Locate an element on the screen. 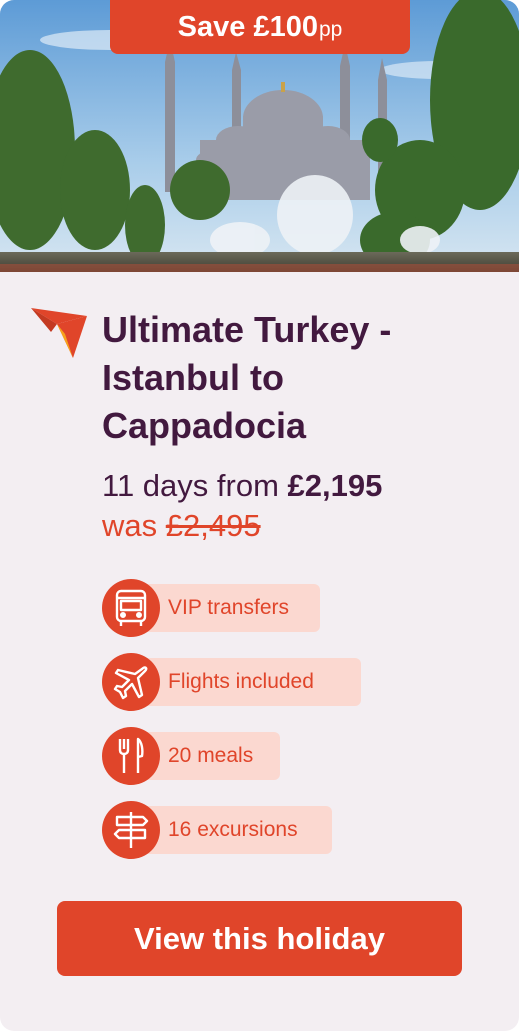 The height and width of the screenshot is (1031, 519). feature-label: VIP transfers is located at coordinates (228, 607).